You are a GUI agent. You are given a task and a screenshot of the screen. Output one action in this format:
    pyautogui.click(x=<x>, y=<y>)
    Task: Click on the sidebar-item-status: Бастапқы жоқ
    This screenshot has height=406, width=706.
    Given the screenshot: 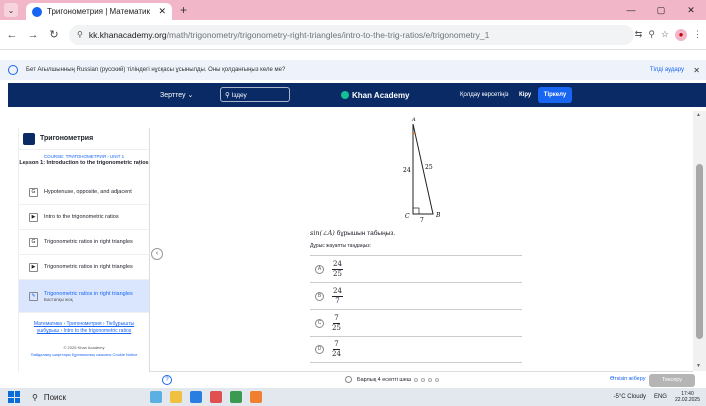 What is the action you would take?
    pyautogui.click(x=58, y=299)
    